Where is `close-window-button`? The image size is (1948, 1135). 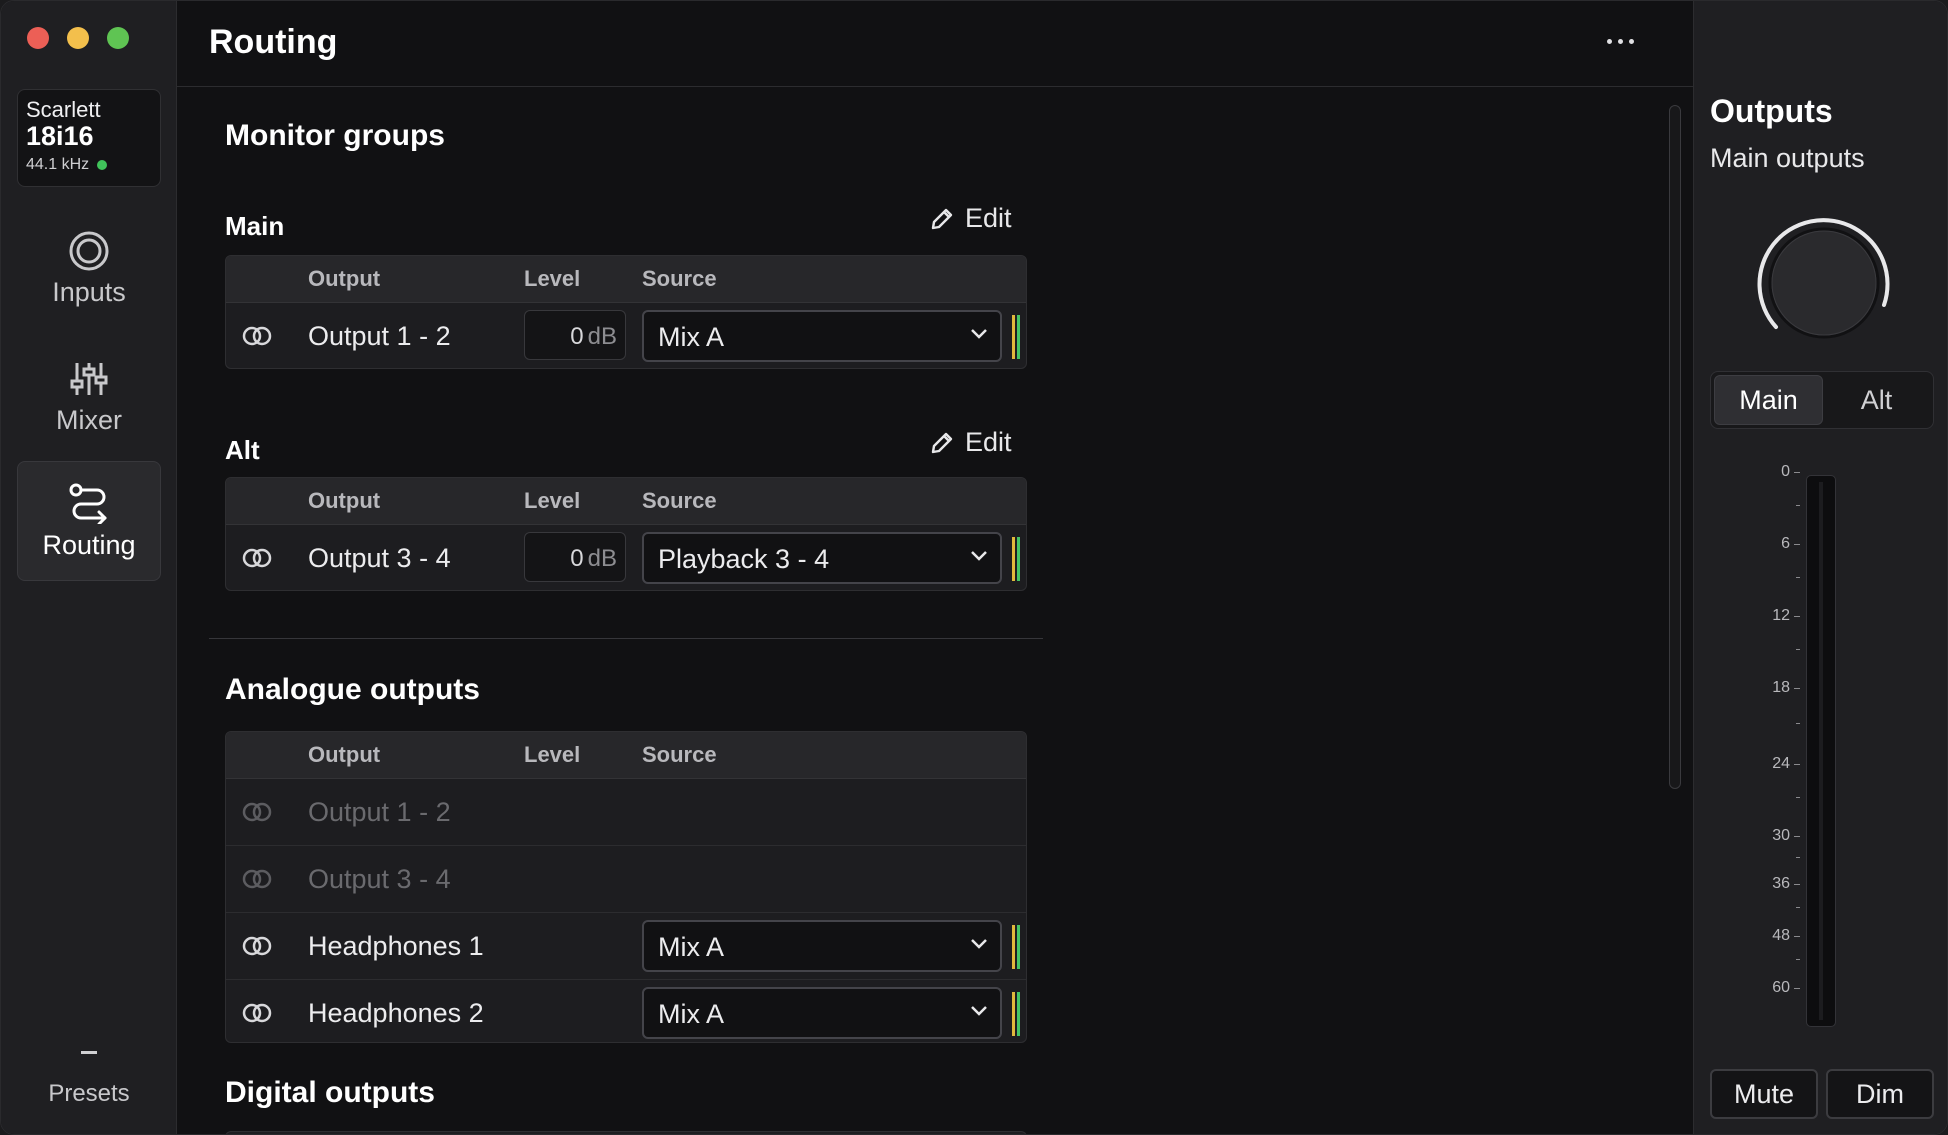 close-window-button is located at coordinates (38, 38).